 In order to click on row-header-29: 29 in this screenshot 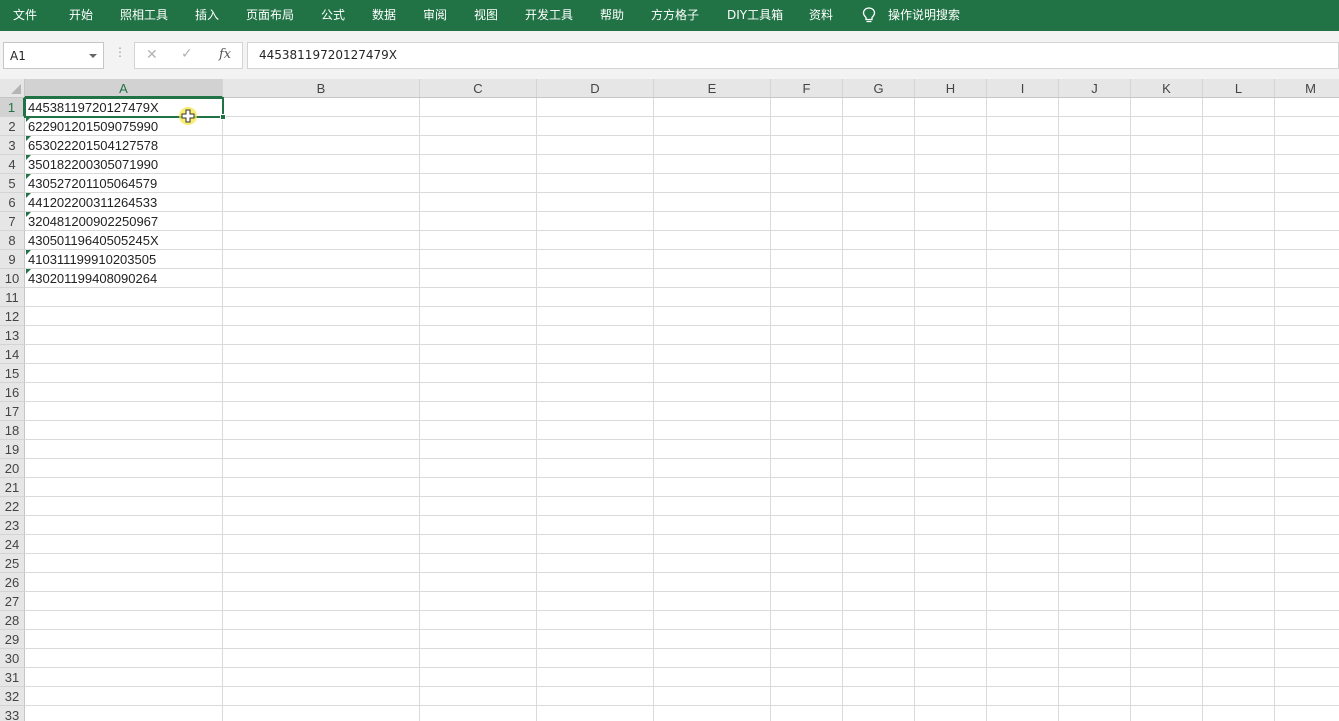, I will do `click(12, 639)`.